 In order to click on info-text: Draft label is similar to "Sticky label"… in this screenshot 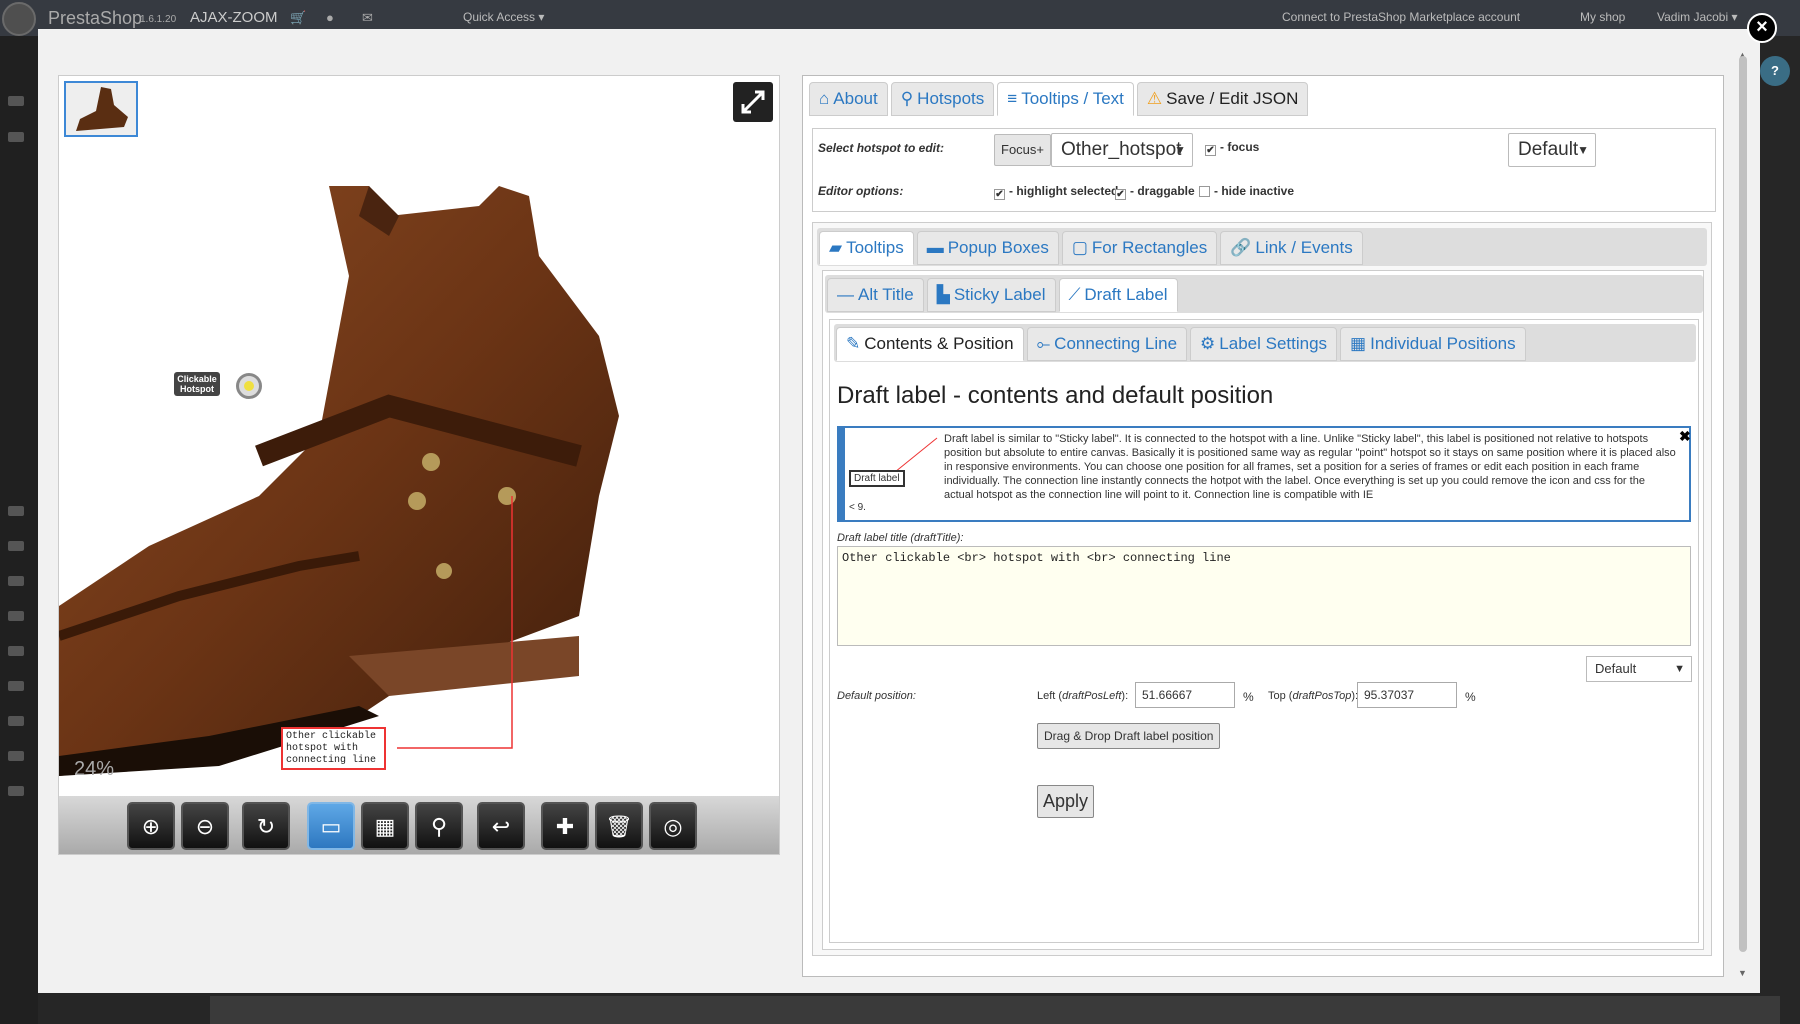, I will do `click(1310, 467)`.